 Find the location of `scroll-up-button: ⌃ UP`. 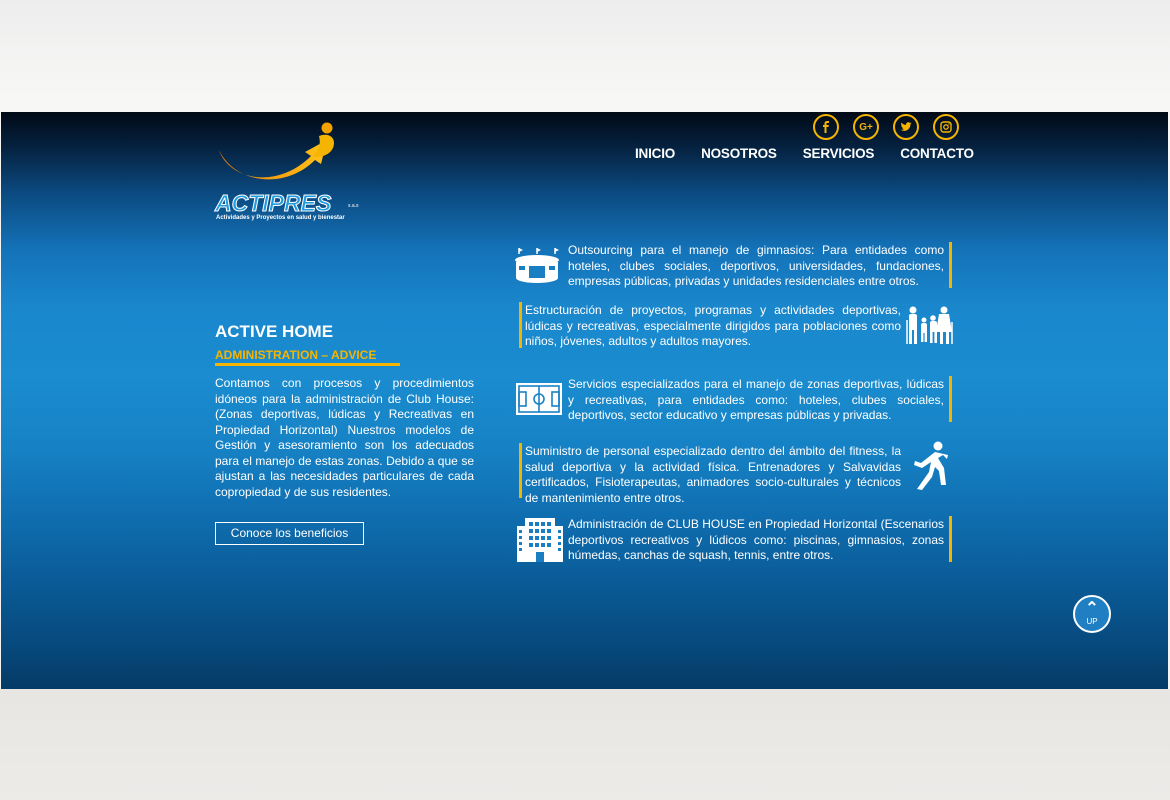

scroll-up-button: ⌃ UP is located at coordinates (1092, 614).